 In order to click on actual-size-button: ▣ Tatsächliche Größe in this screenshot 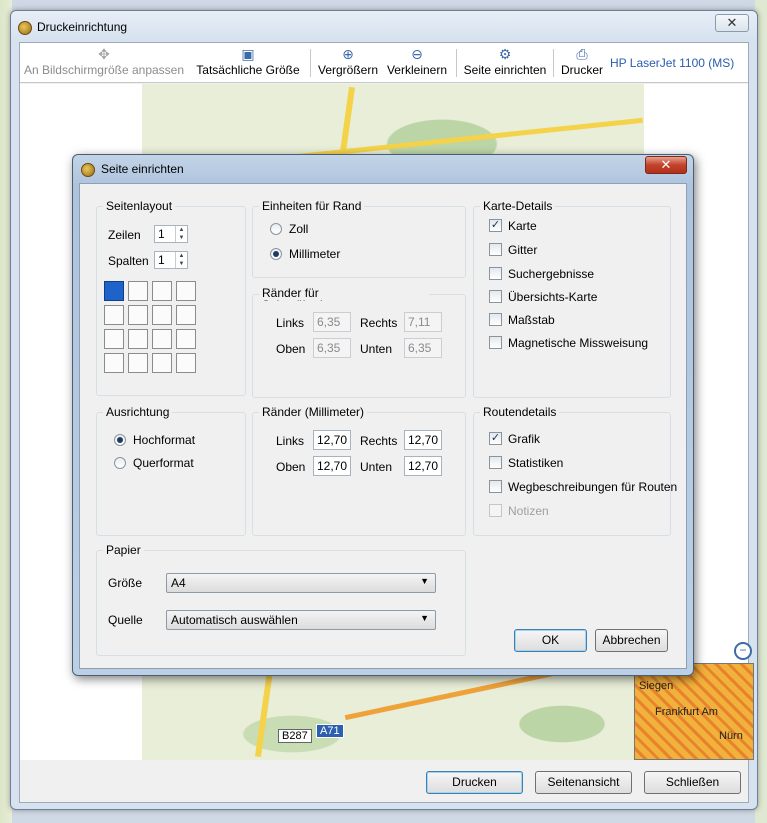, I will do `click(248, 63)`.